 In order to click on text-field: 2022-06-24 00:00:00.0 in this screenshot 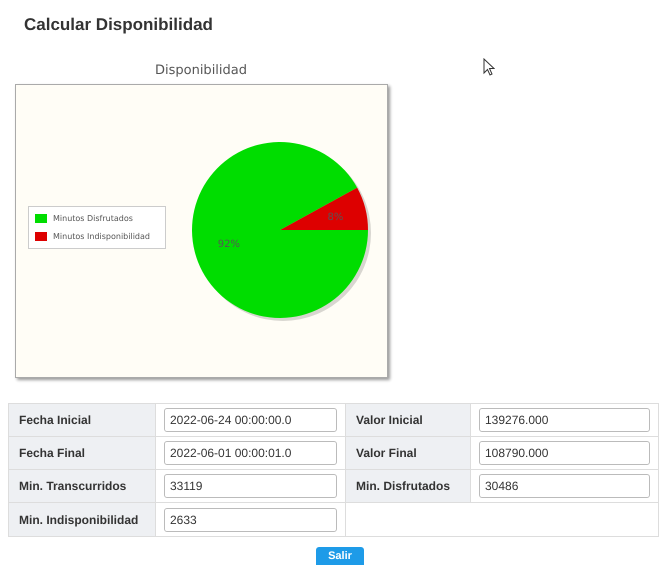, I will do `click(250, 420)`.